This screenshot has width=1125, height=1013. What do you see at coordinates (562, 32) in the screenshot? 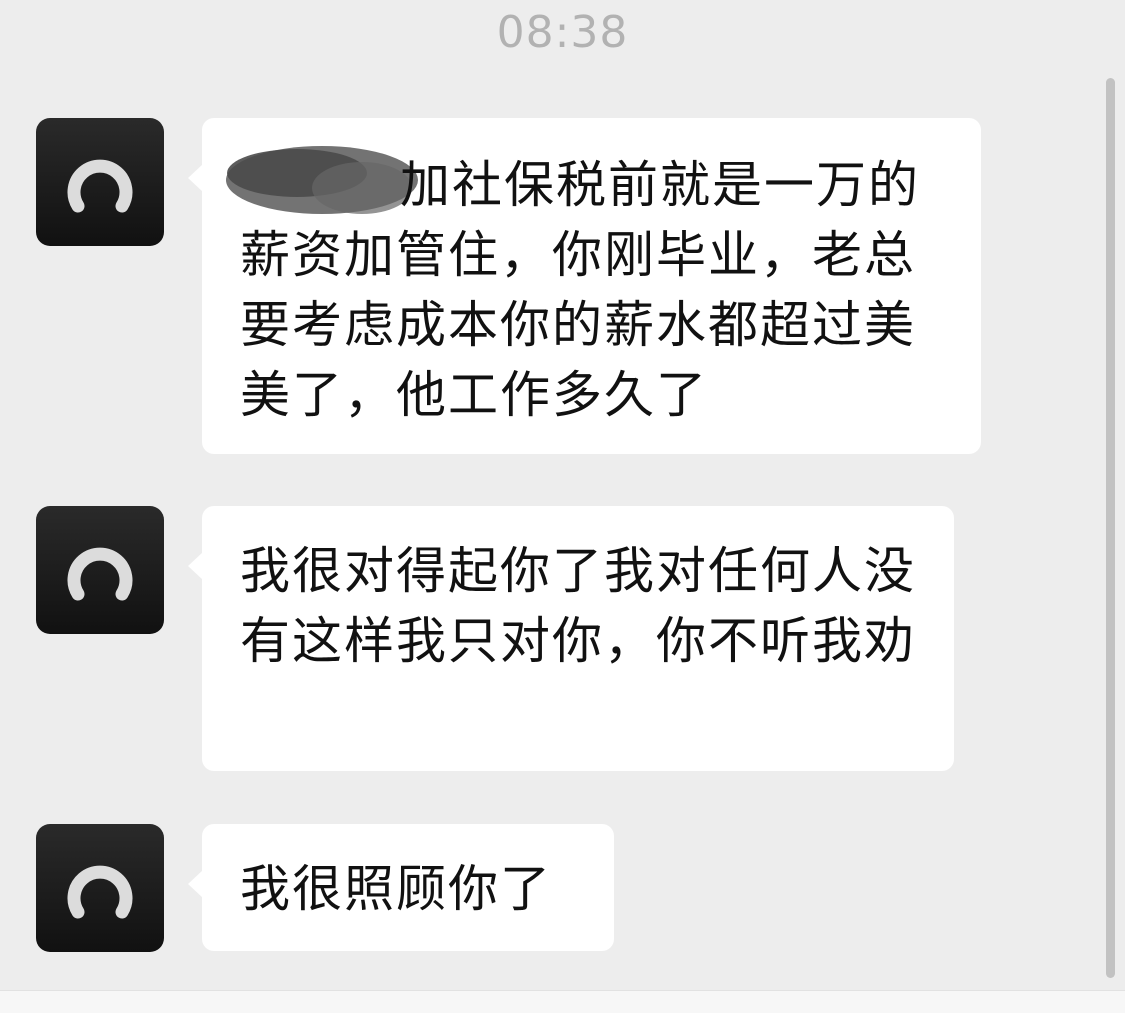
I see `message-timestamp: 08:38` at bounding box center [562, 32].